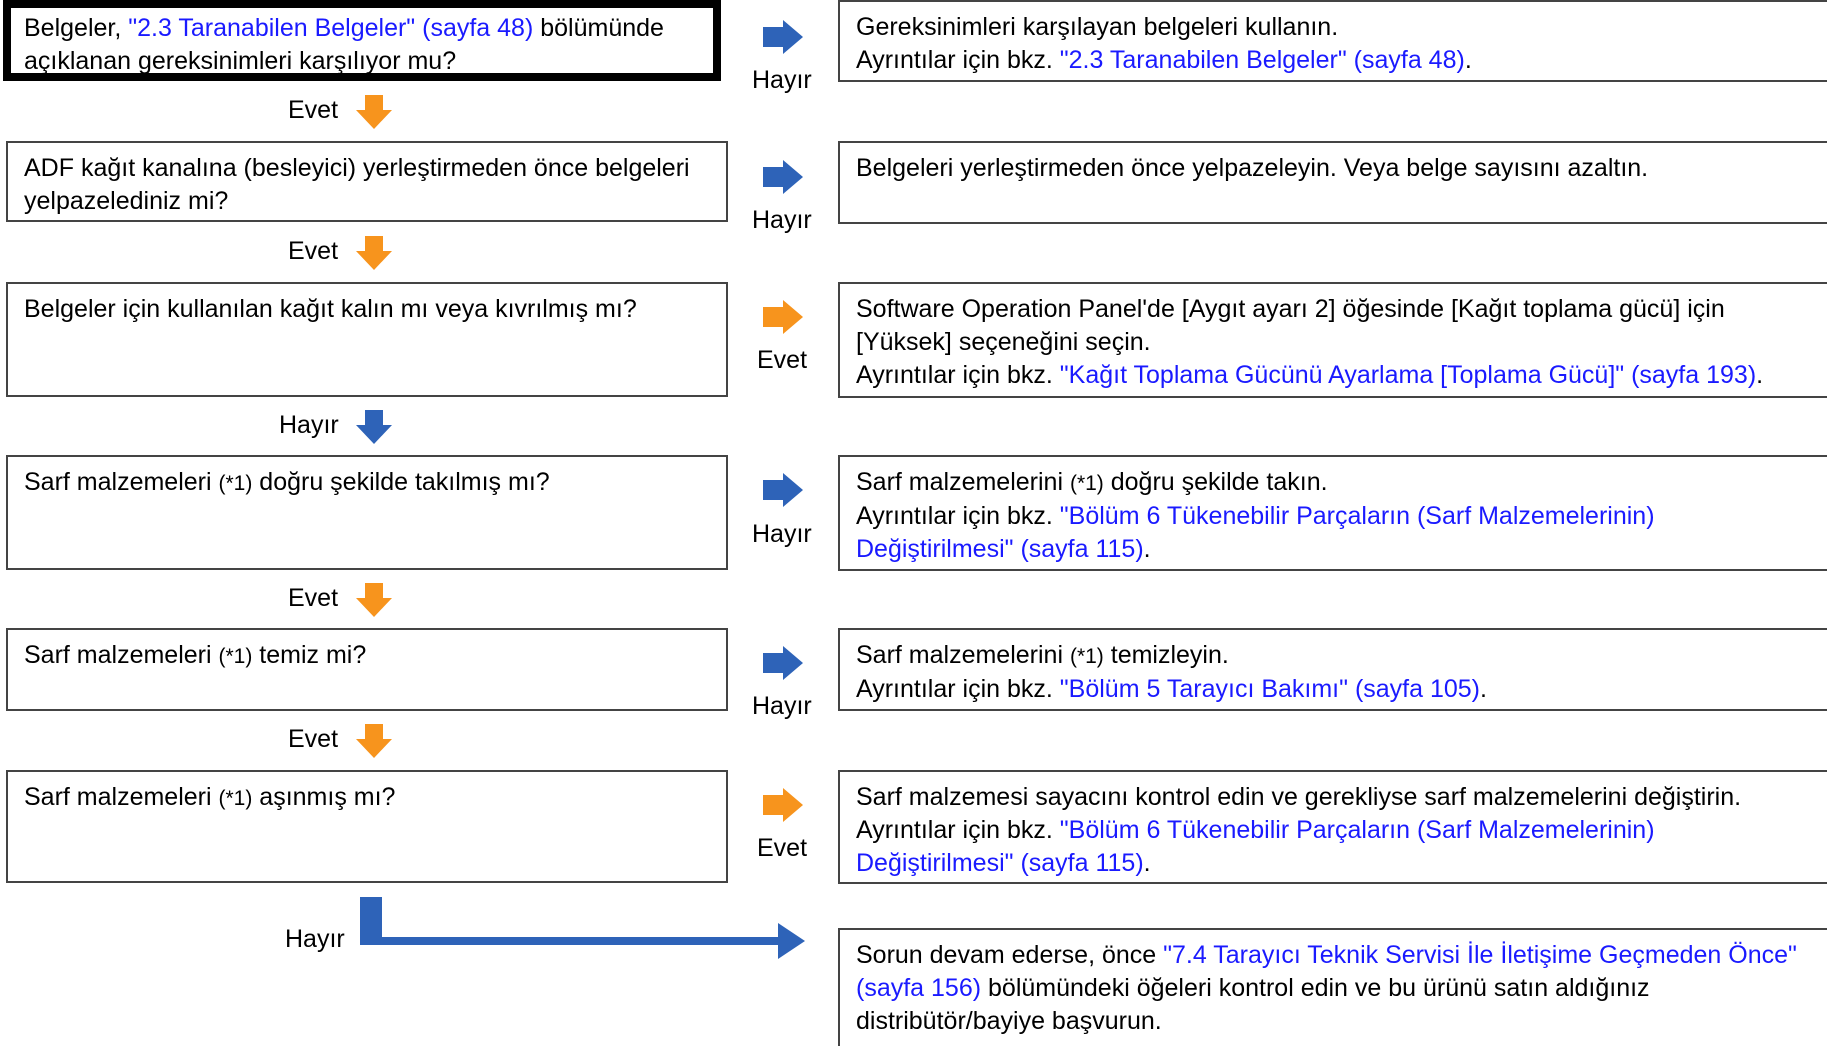 The image size is (1827, 1046). What do you see at coordinates (1166, 655) in the screenshot?
I see `answer-5-text-end: temizleyin.` at bounding box center [1166, 655].